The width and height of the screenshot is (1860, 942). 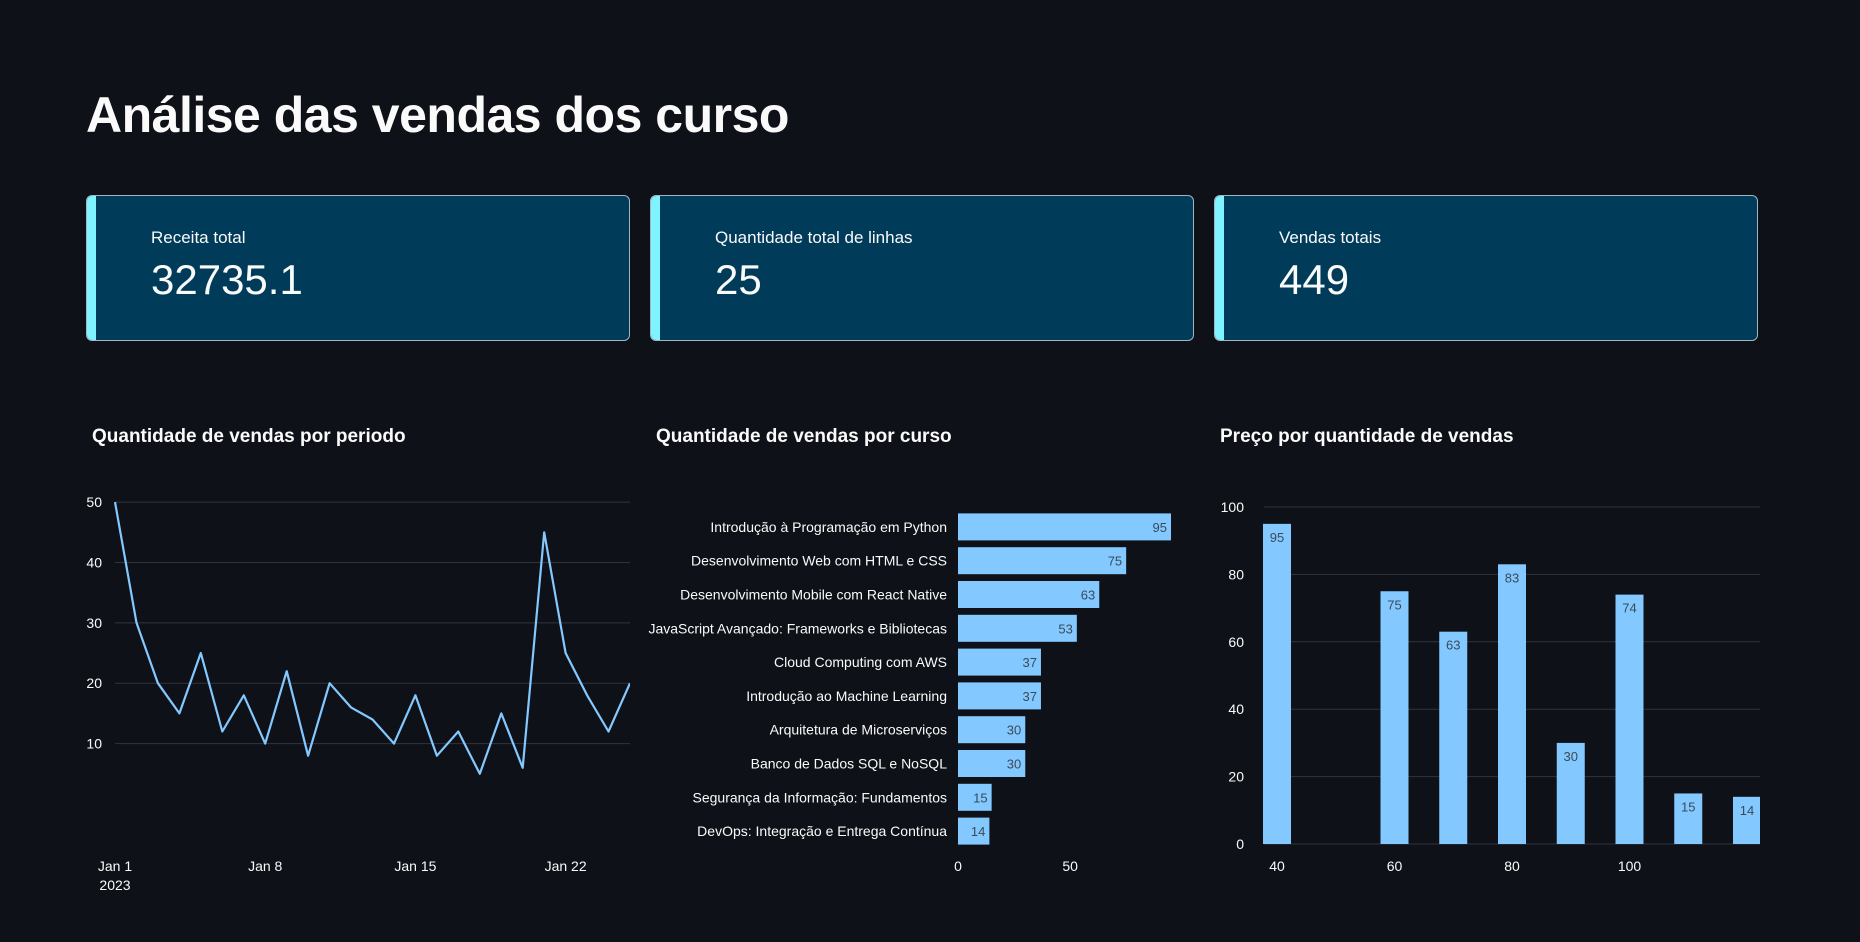 I want to click on bar-value-label: 83, so click(x=1512, y=577).